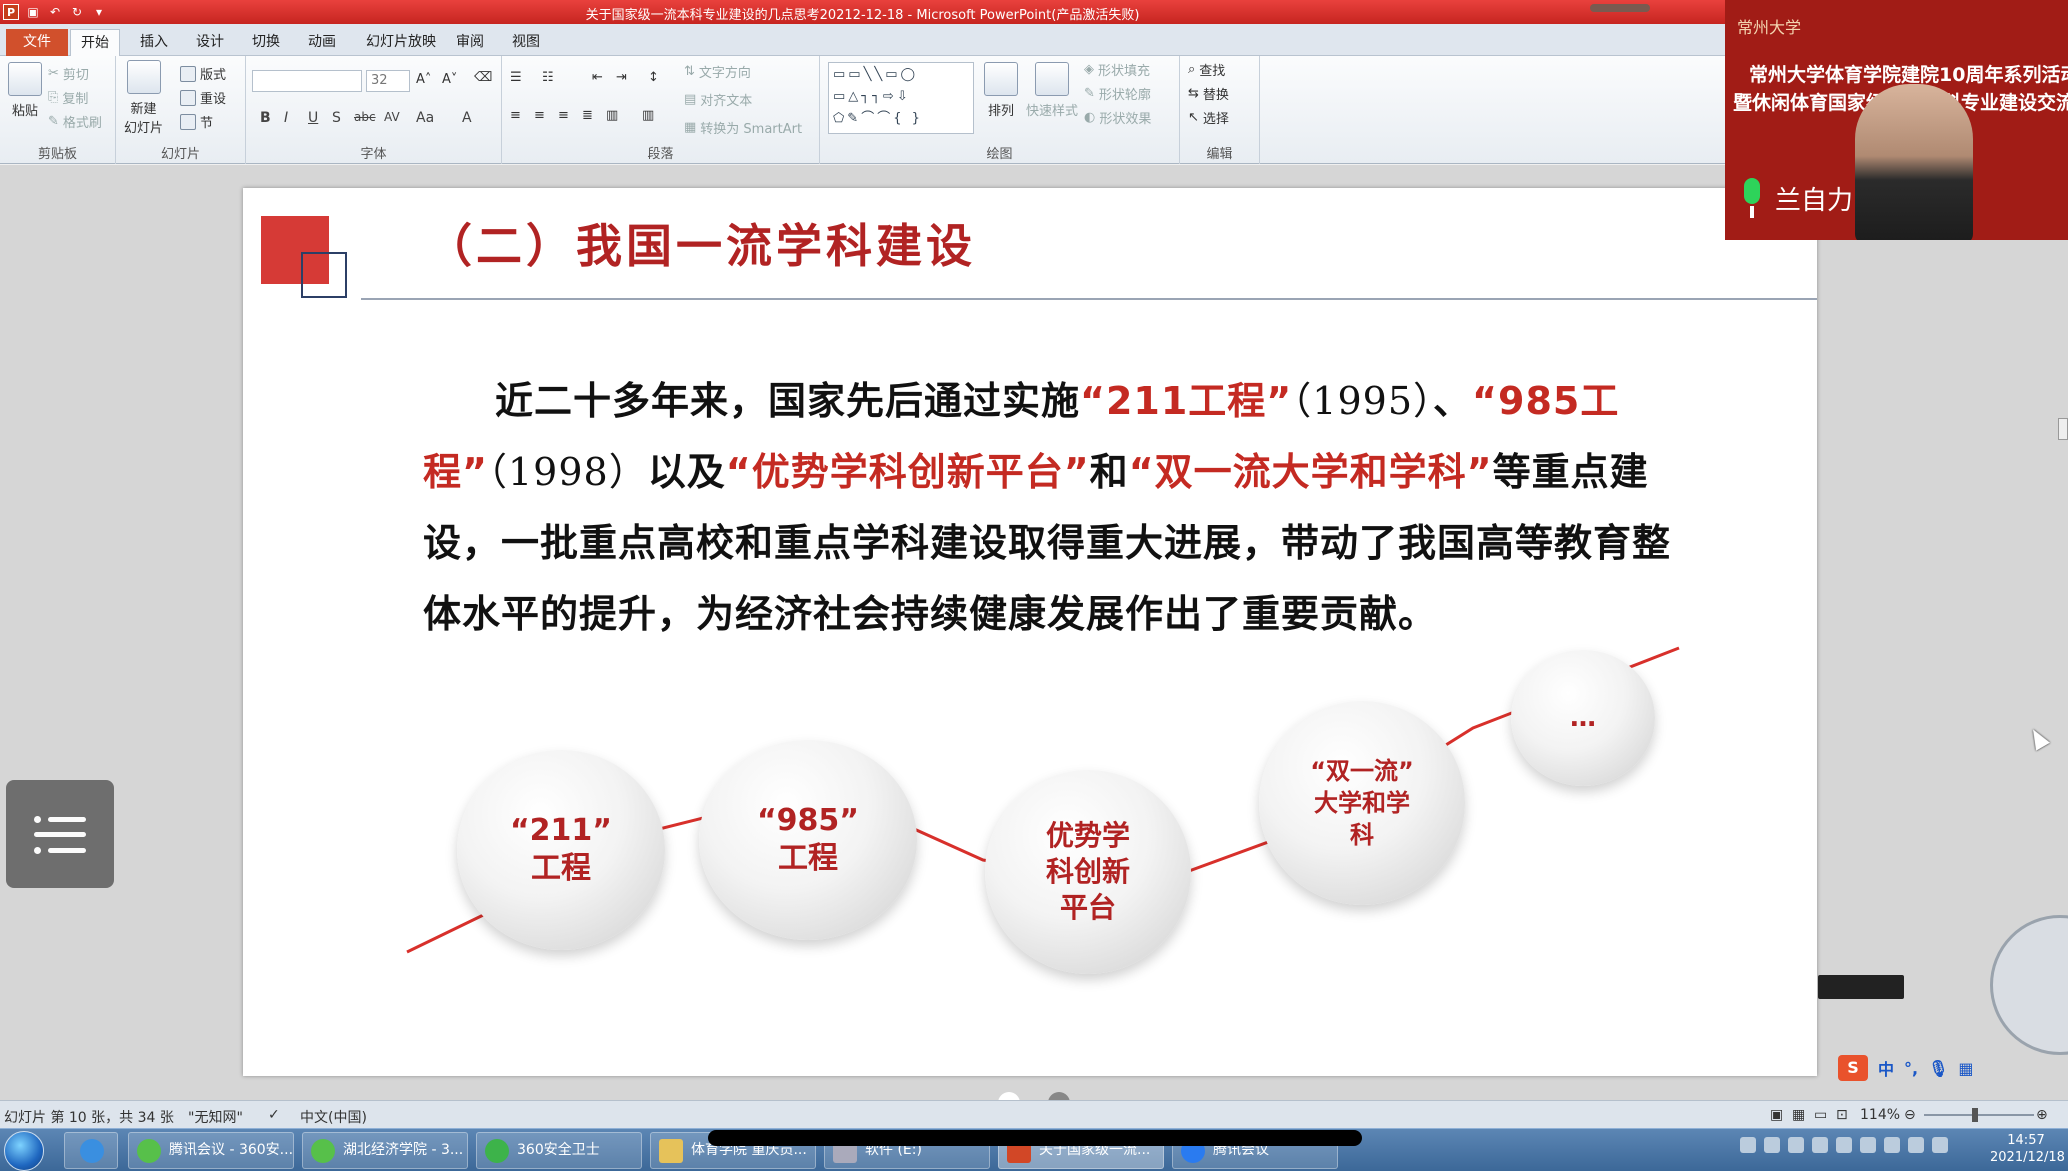 The height and width of the screenshot is (1171, 2068). Describe the element at coordinates (265, 118) in the screenshot. I see `bold-button: B` at that location.